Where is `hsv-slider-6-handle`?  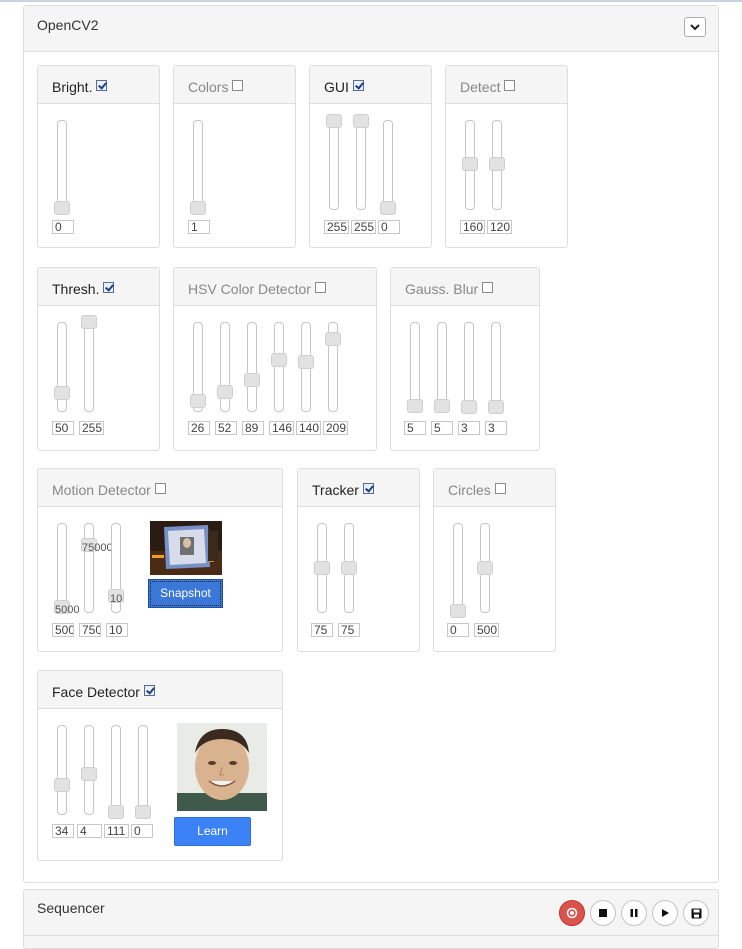
hsv-slider-6-handle is located at coordinates (333, 339).